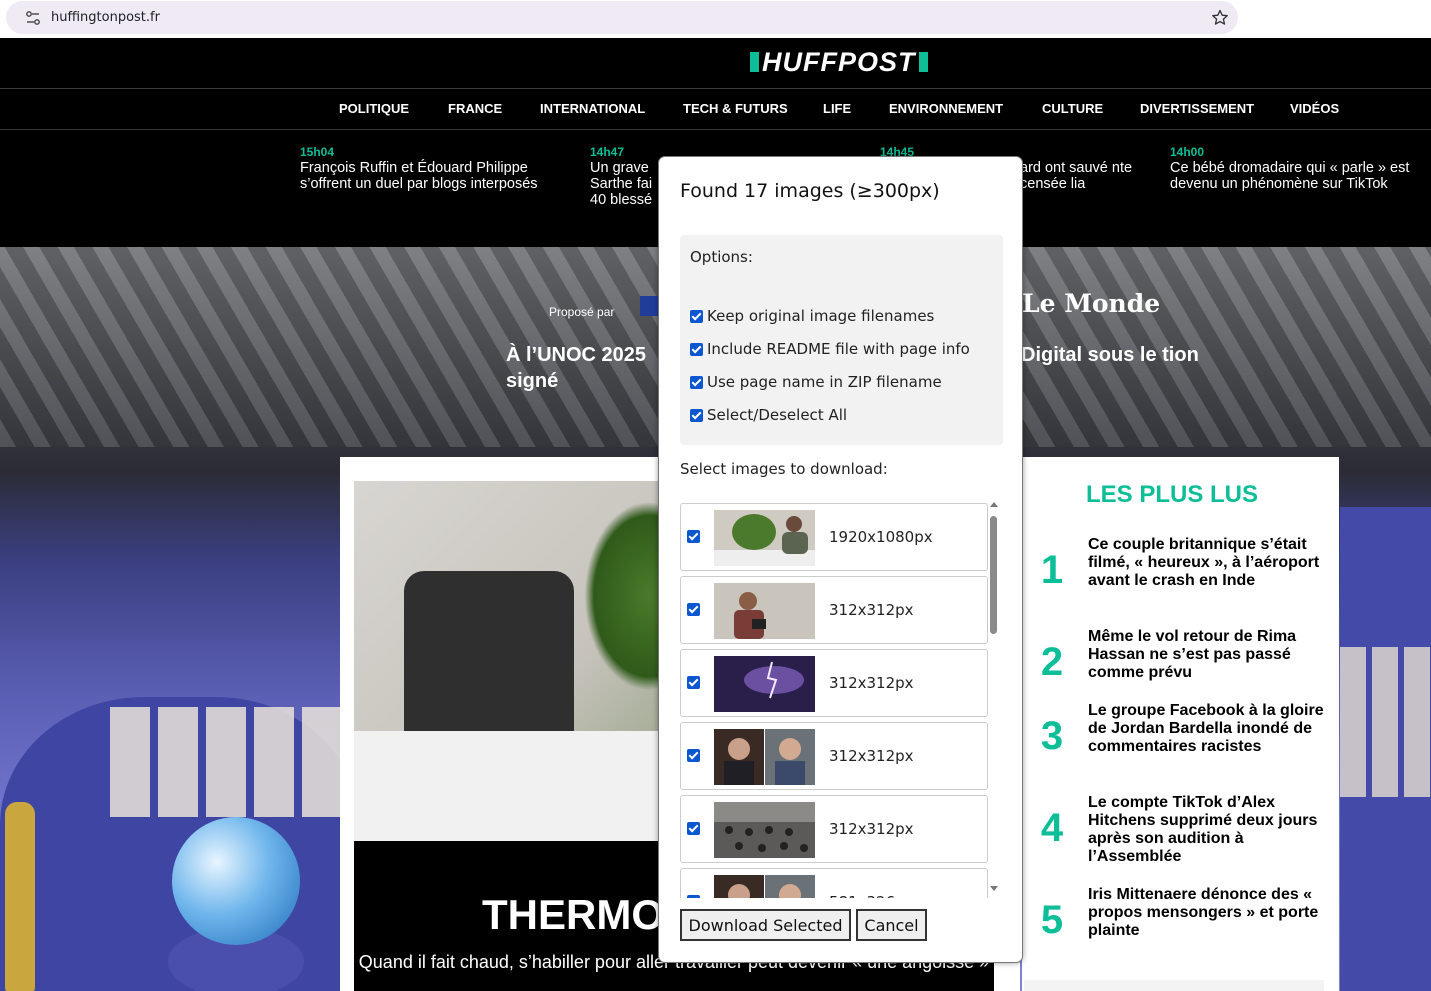 The width and height of the screenshot is (1431, 991). Describe the element at coordinates (994, 700) in the screenshot. I see `image-list-scrollbar` at that location.